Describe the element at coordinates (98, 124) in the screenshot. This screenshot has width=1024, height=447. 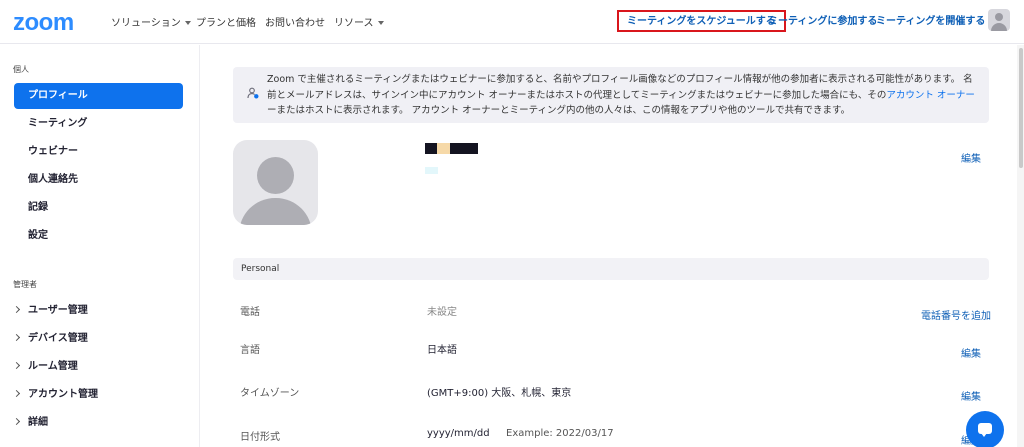
I see `sidebar-item-meetings: ミーティング` at that location.